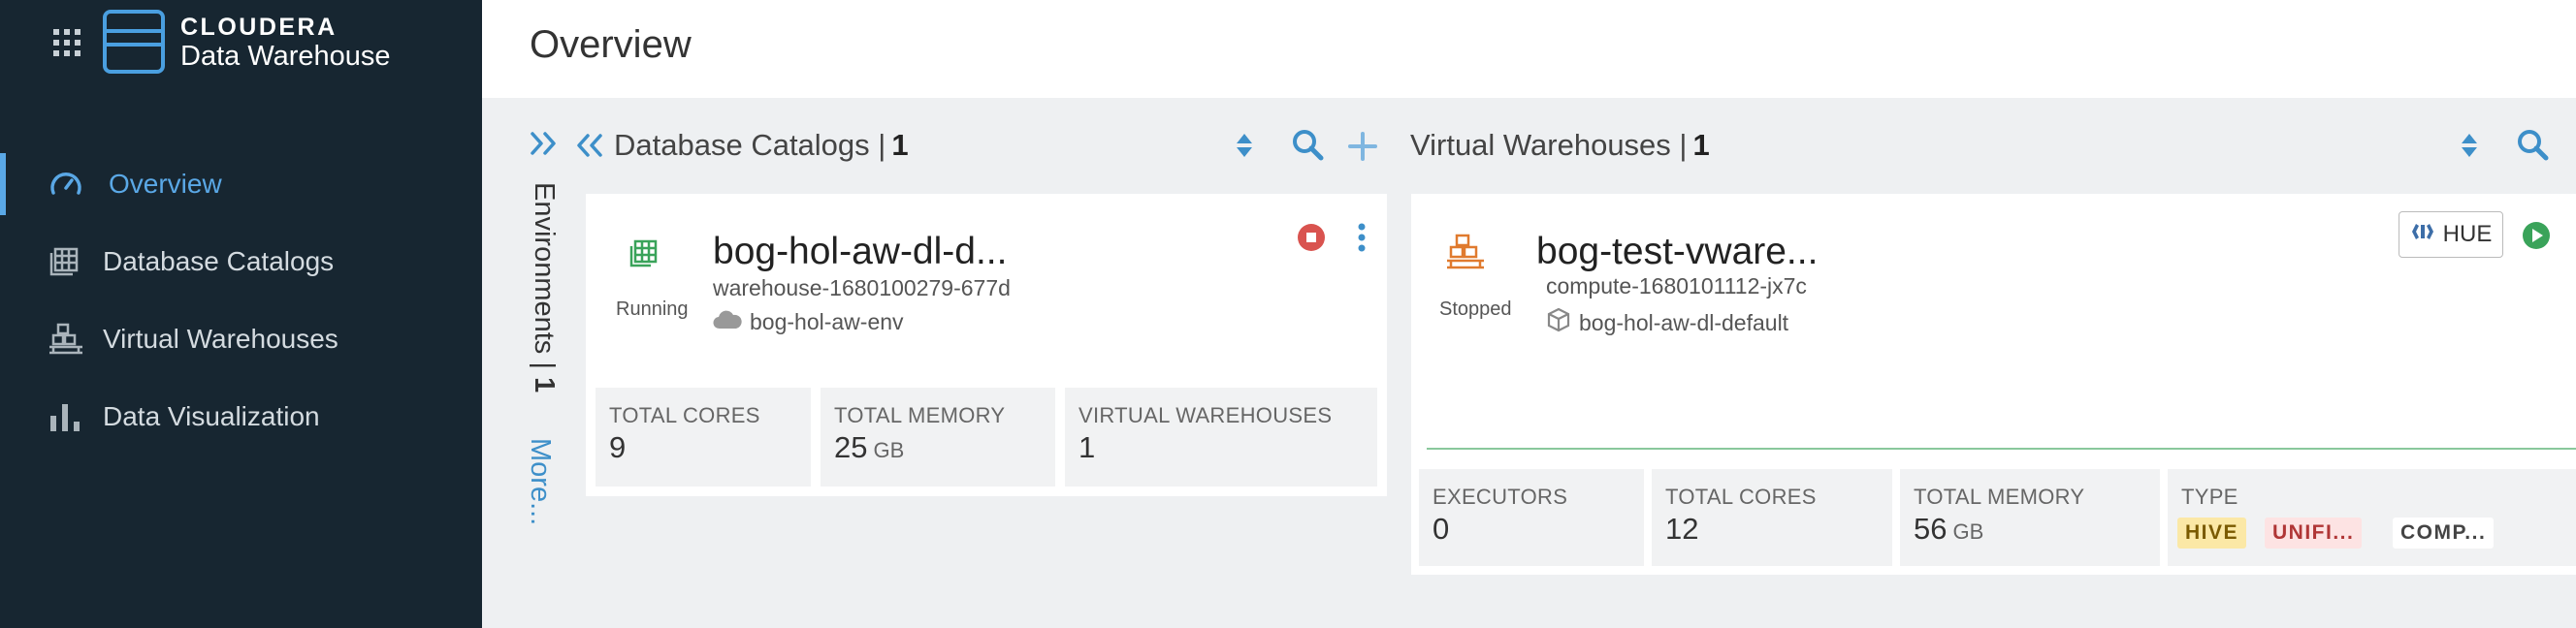 The height and width of the screenshot is (628, 2576). What do you see at coordinates (259, 27) in the screenshot?
I see `brand-name: CLOUDERA` at bounding box center [259, 27].